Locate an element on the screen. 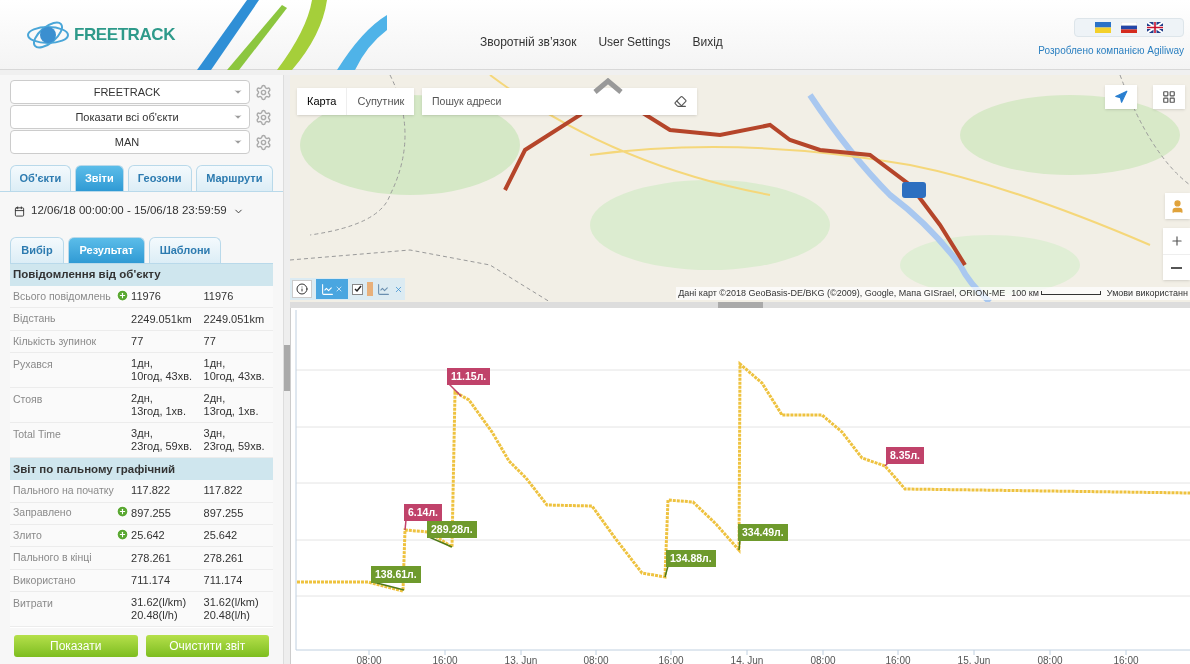 The width and height of the screenshot is (1190, 664). row-label: Пального на початку is located at coordinates (63, 490).